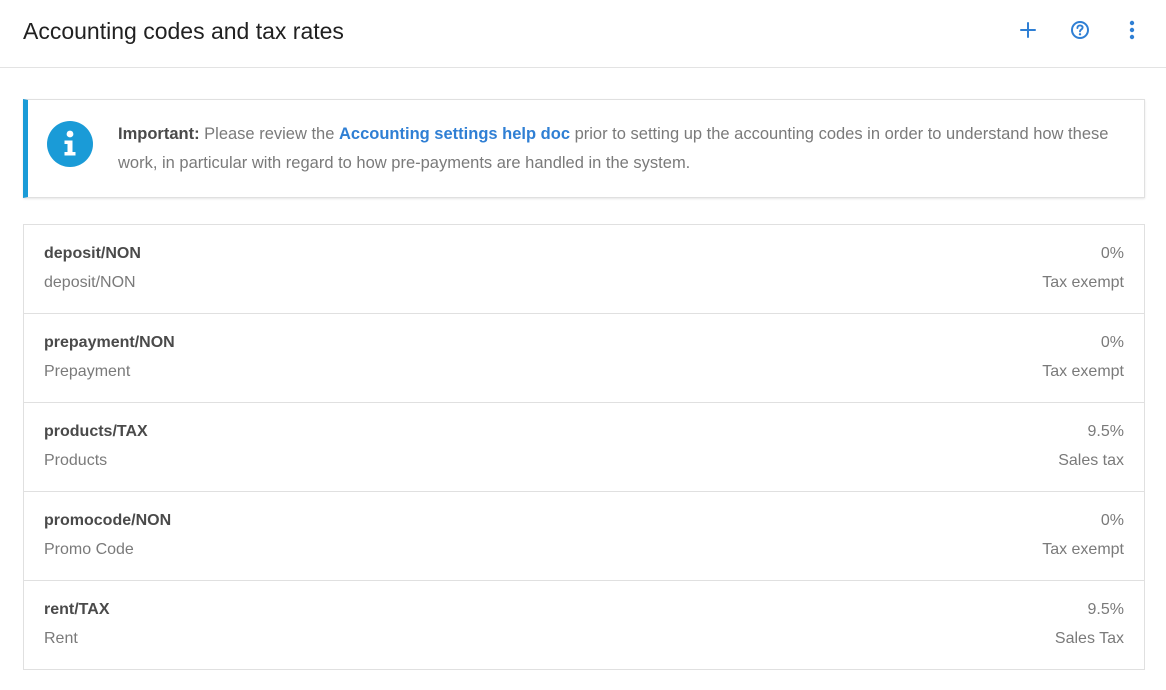 The image size is (1166, 690). I want to click on page-header: Accounting codes and tax rates, so click(583, 34).